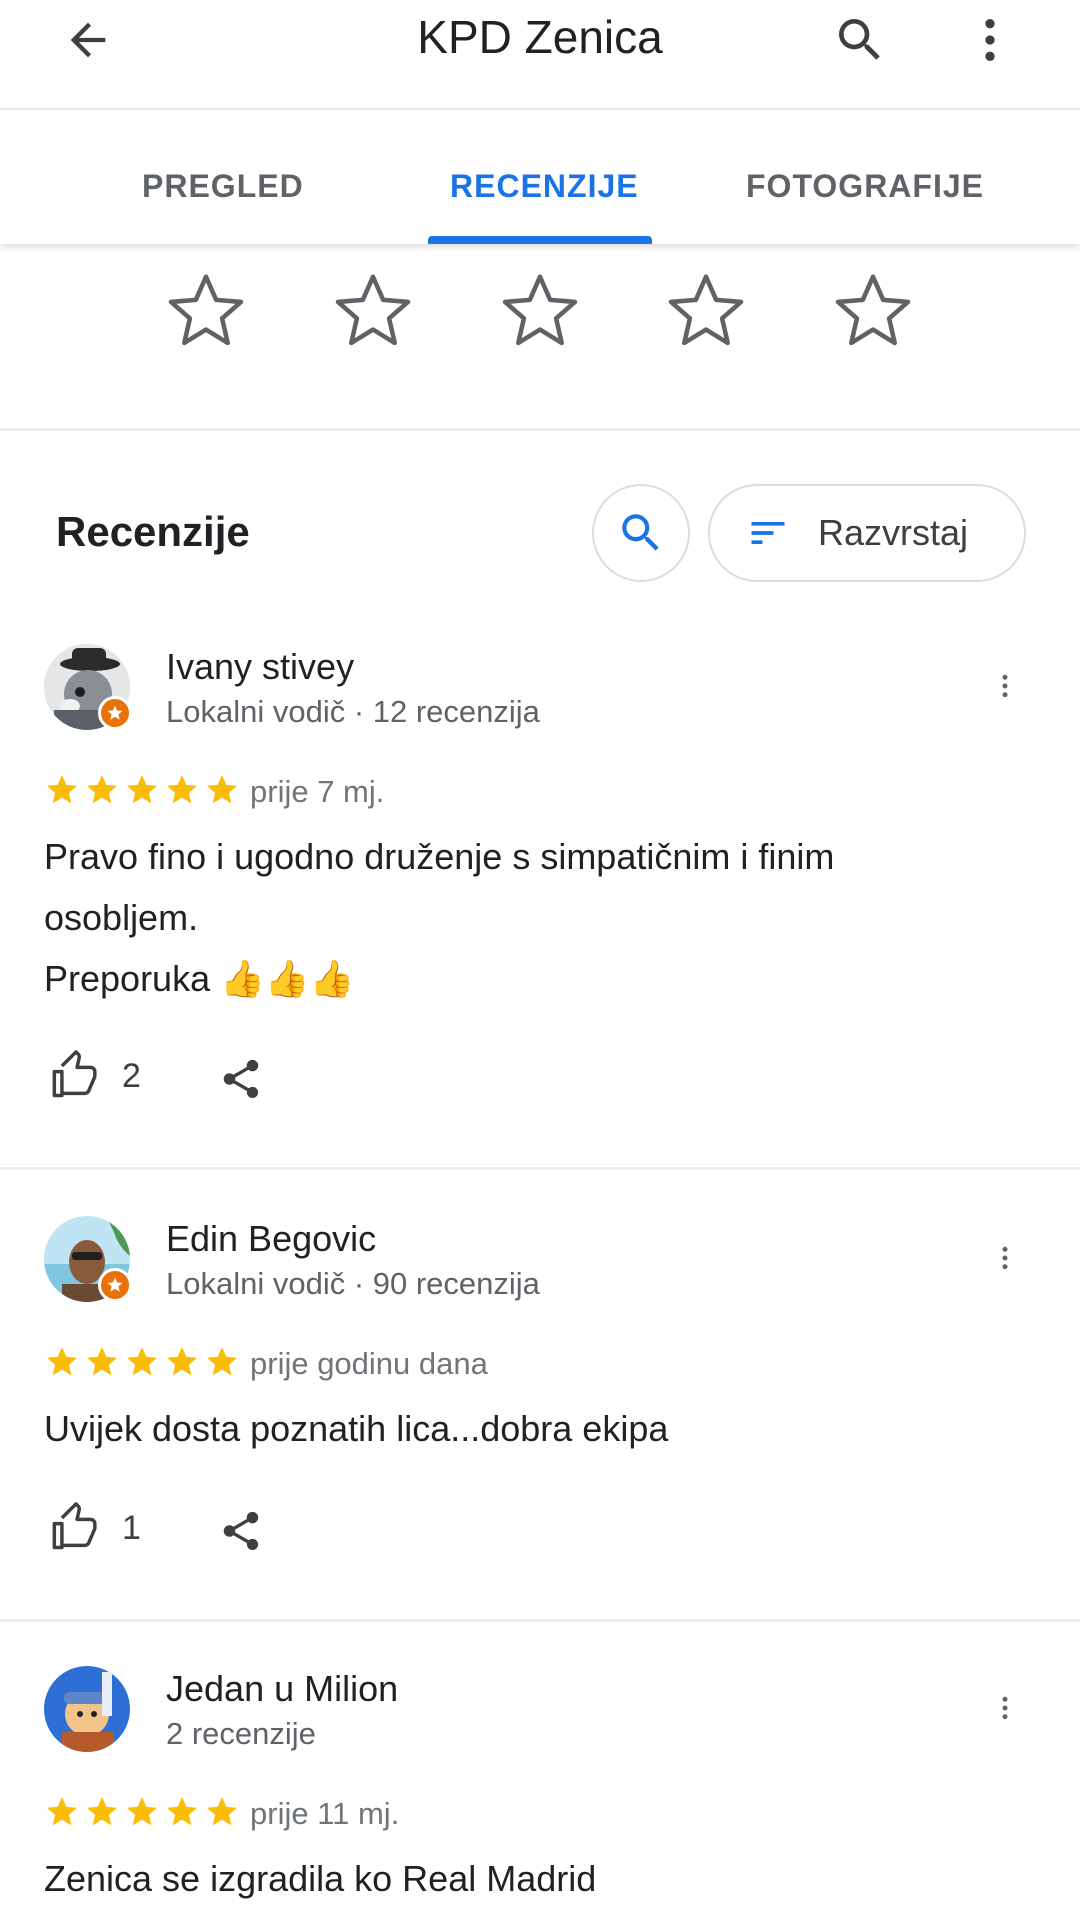  I want to click on sort-label: Razvrstaj, so click(893, 532).